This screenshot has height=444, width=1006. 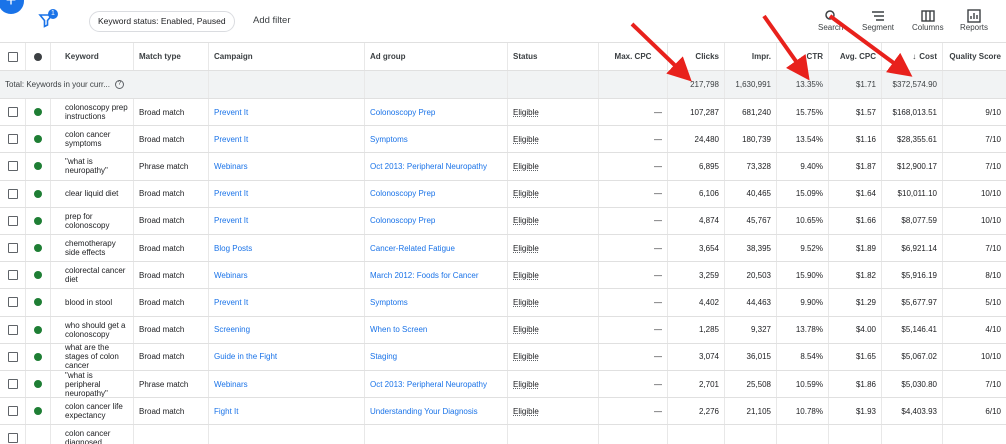 I want to click on select-all-cell, so click(x=13, y=56).